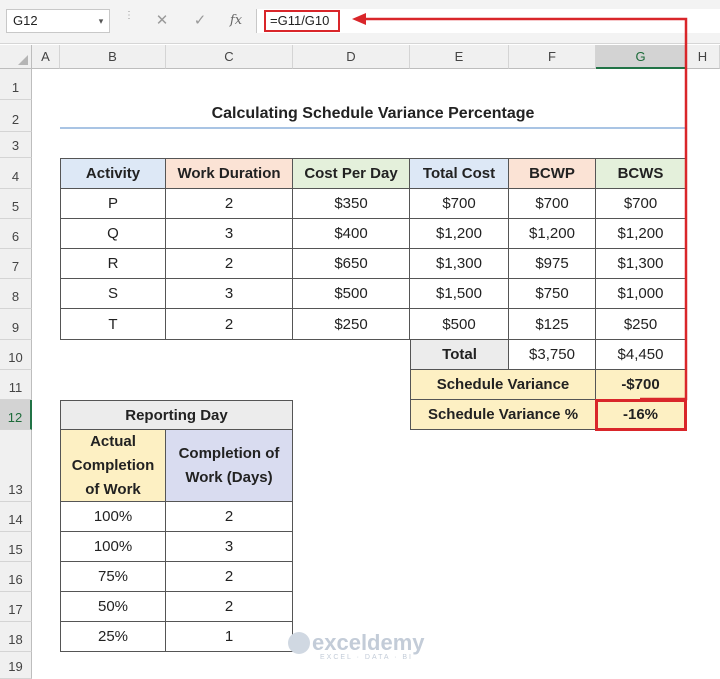  I want to click on exceldemy-logo-icon, so click(299, 643).